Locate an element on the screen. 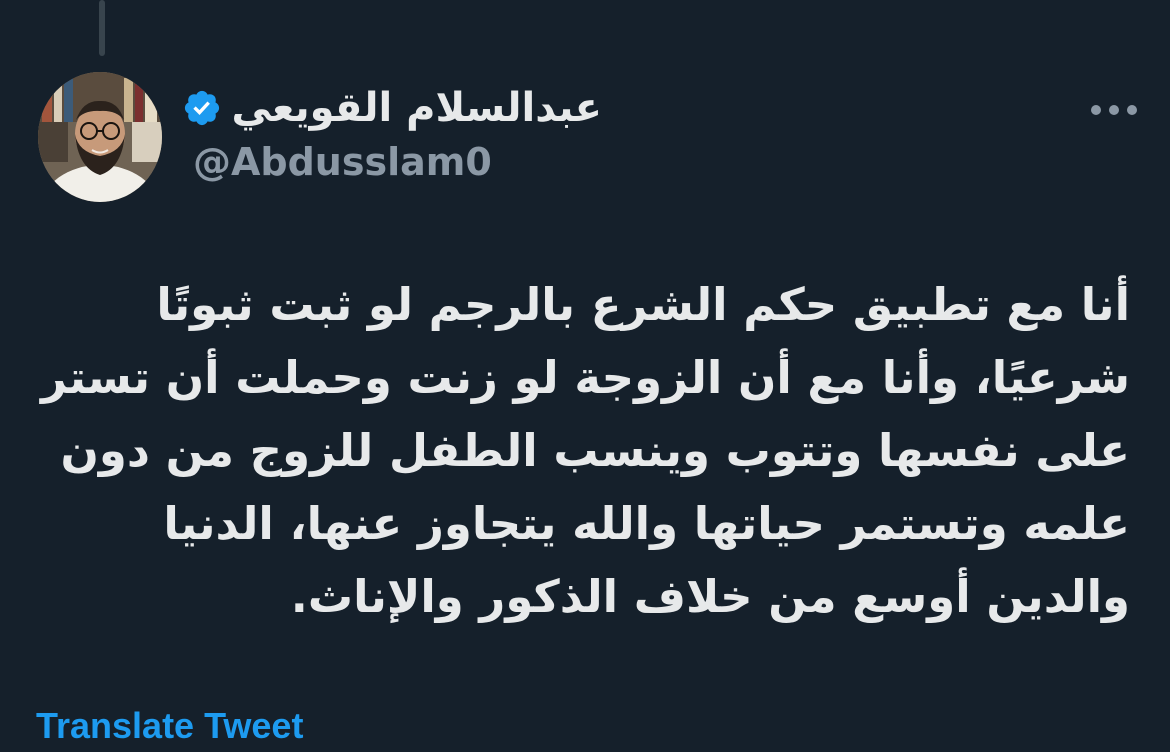 Image resolution: width=1170 pixels, height=752 pixels. avatar is located at coordinates (100, 137).